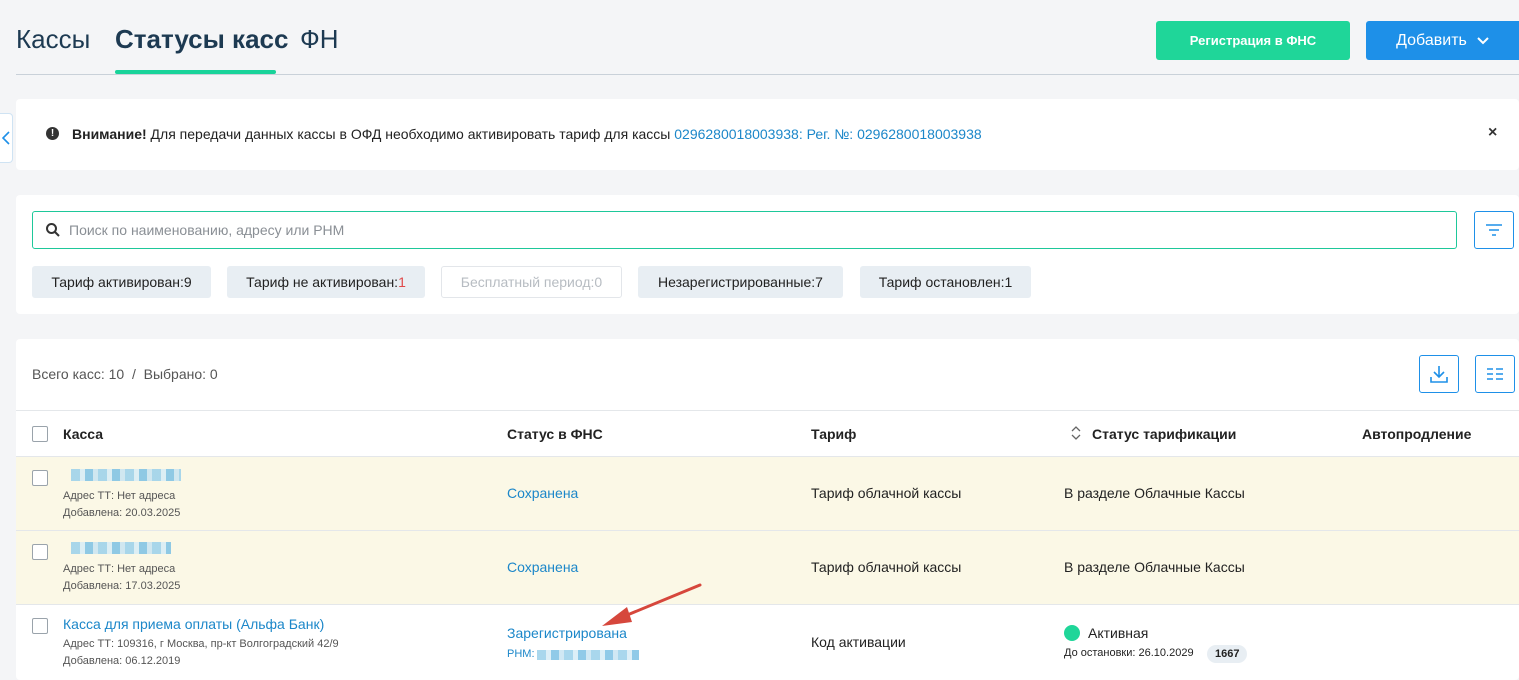  Describe the element at coordinates (53, 230) in the screenshot. I see `search-icon` at that location.